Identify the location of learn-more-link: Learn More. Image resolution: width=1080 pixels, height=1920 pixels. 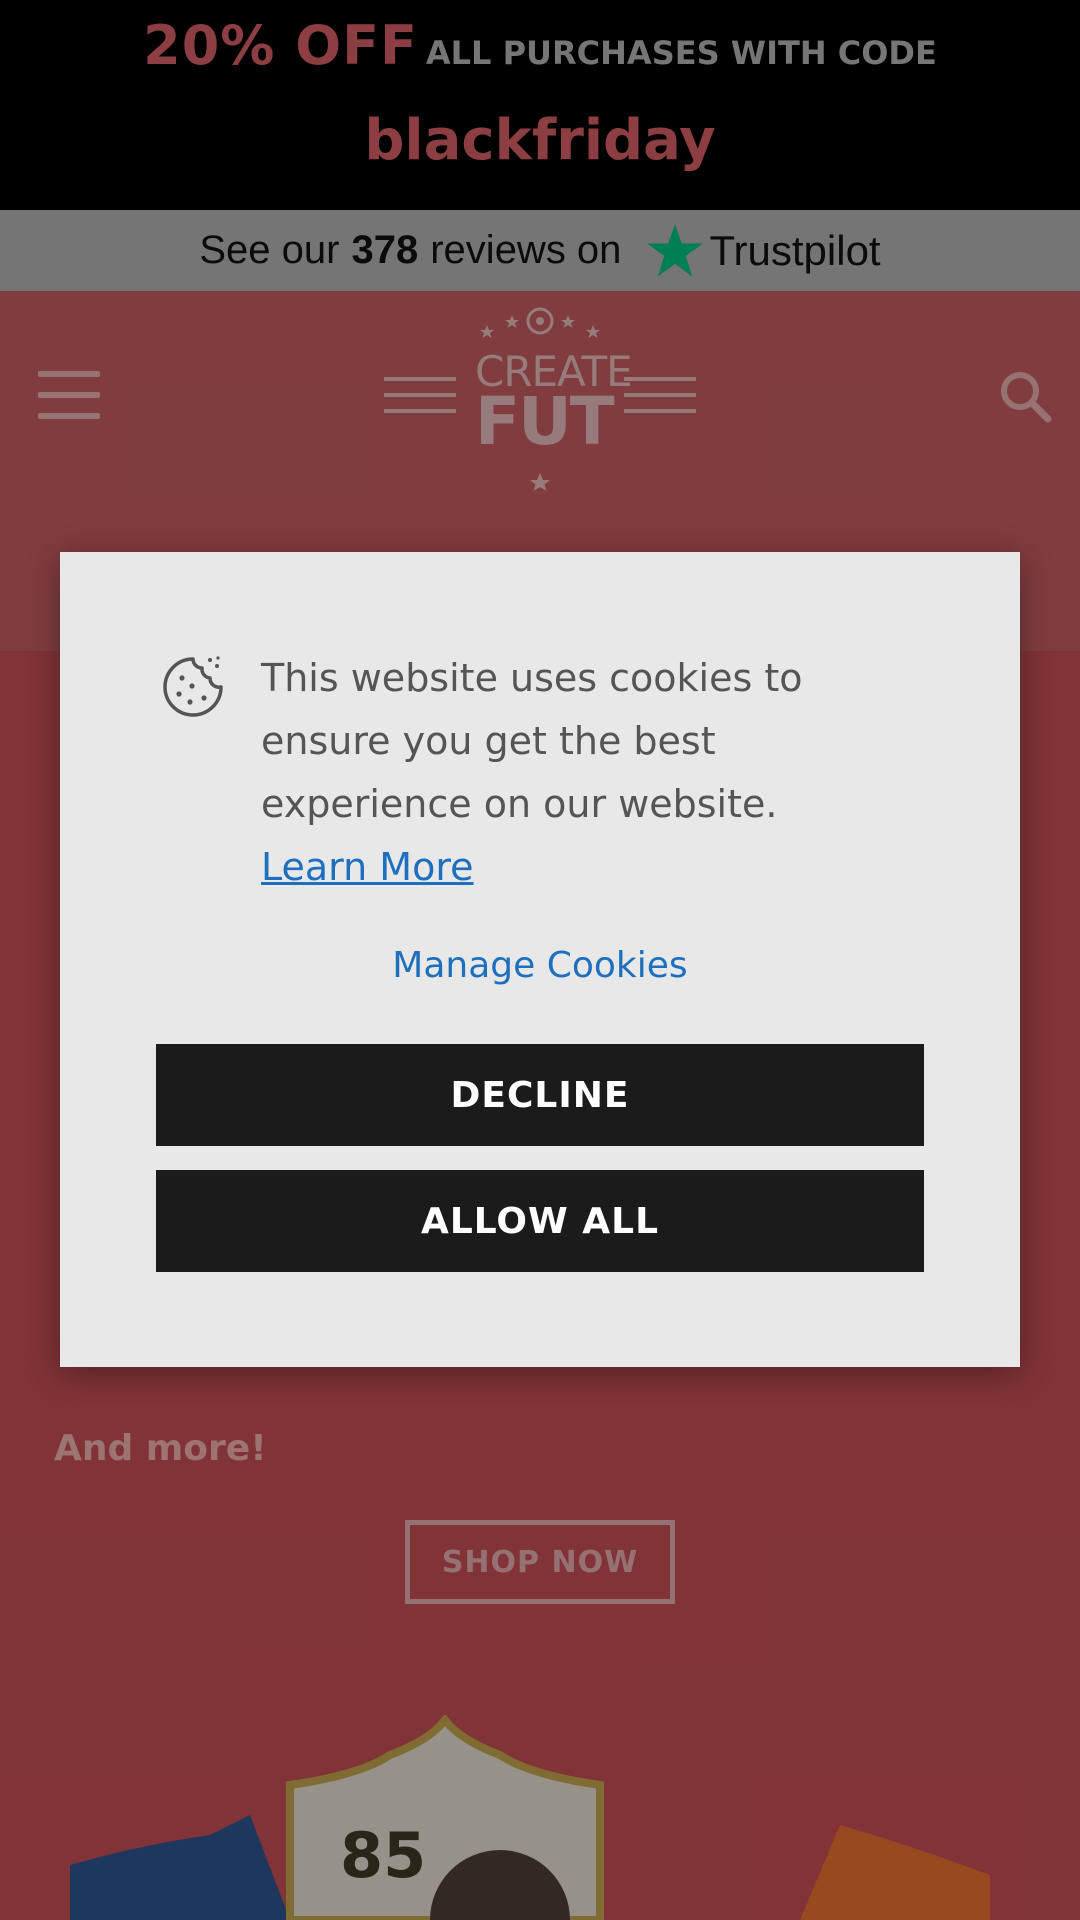
(367, 867).